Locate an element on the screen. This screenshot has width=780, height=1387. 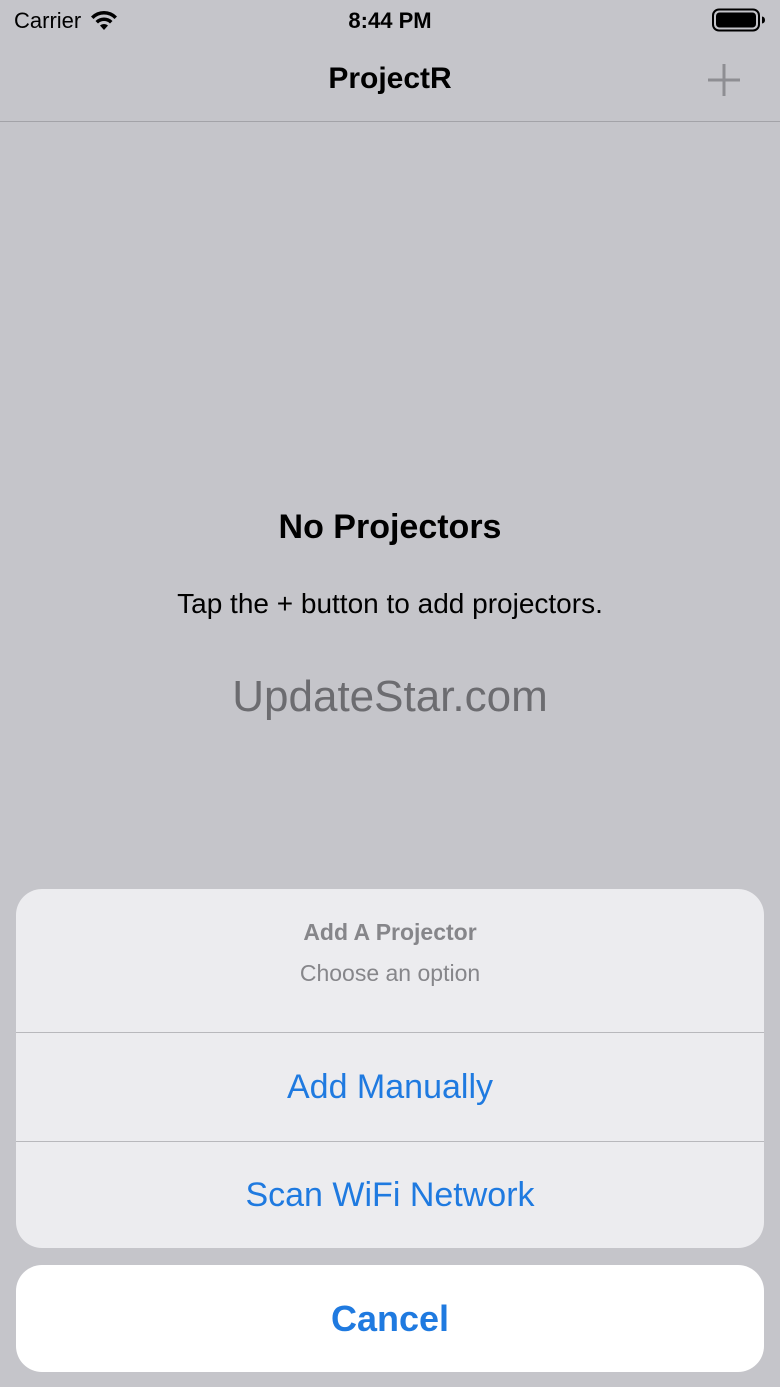
plus-icon is located at coordinates (724, 80).